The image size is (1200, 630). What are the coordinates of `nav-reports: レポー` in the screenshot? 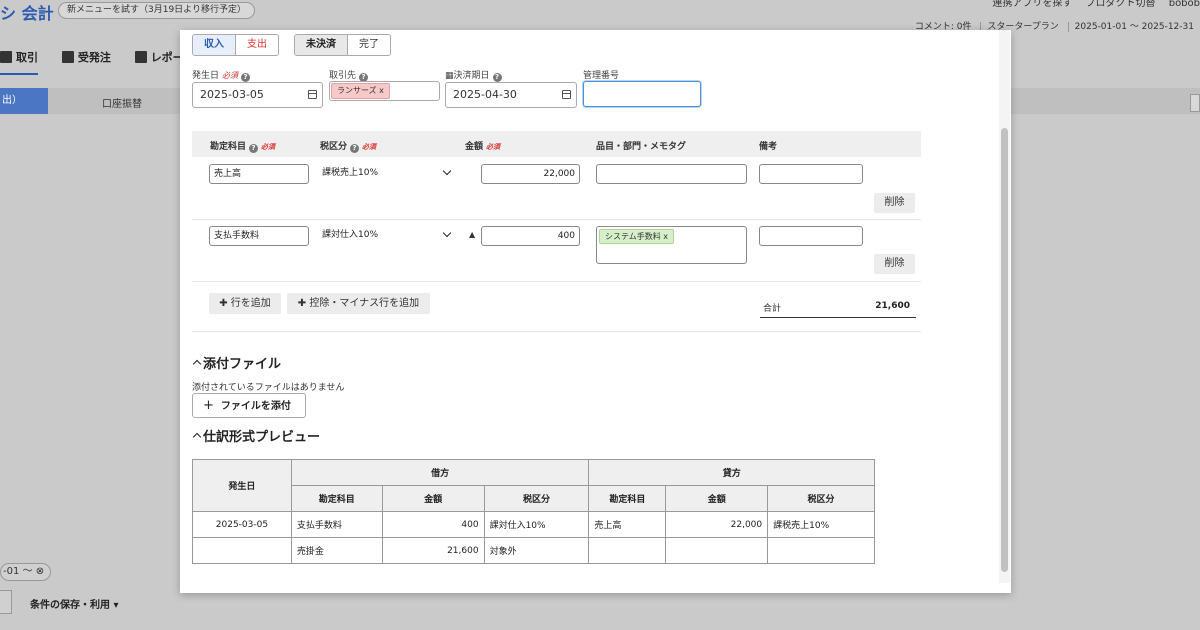 It's located at (159, 57).